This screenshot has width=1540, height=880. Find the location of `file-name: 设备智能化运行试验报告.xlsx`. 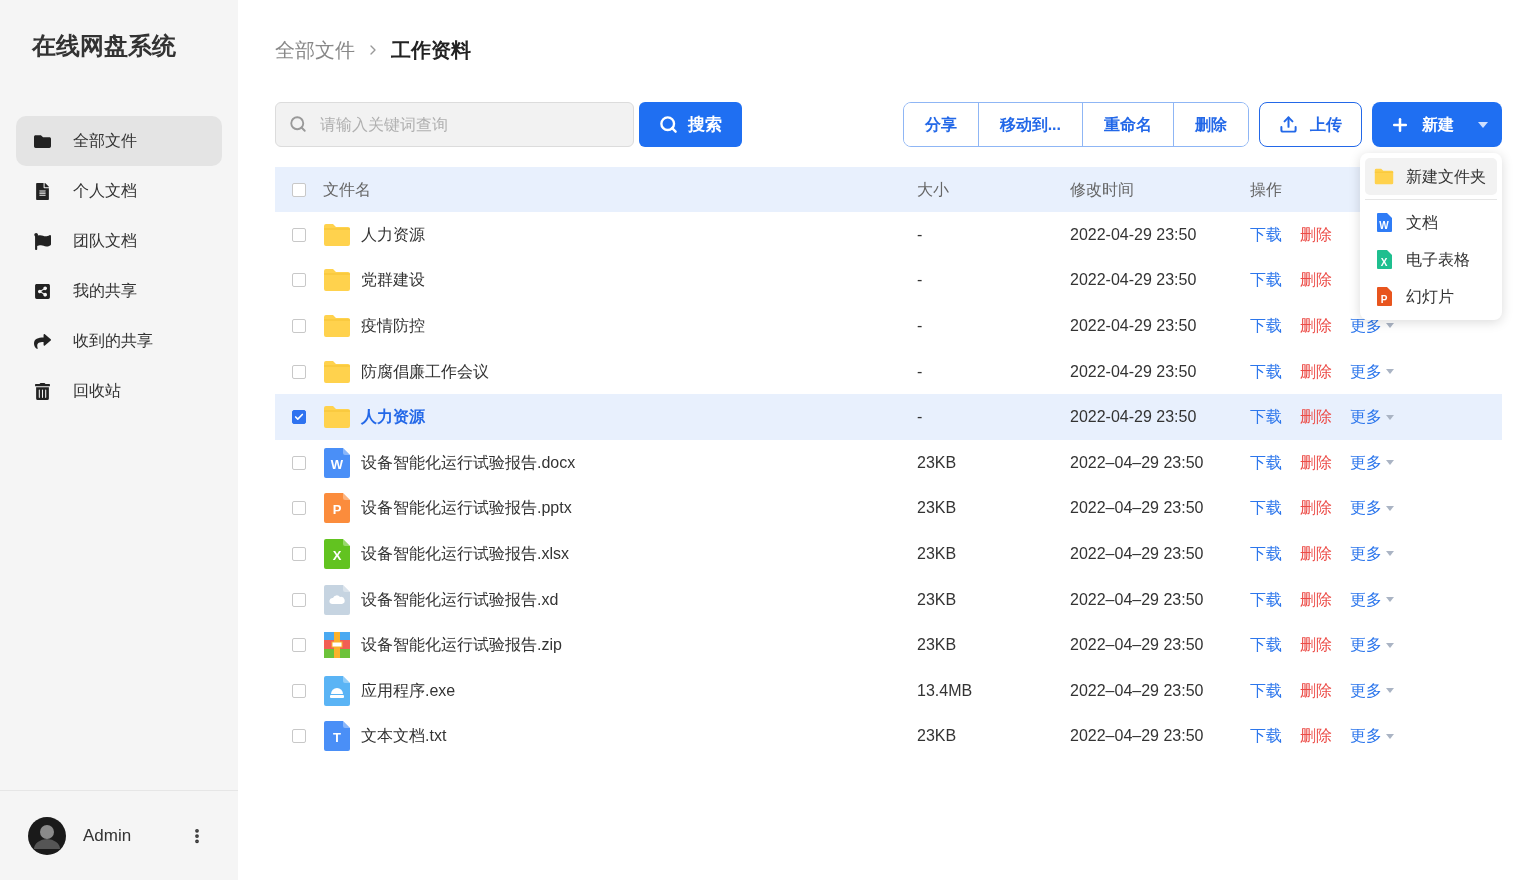

file-name: 设备智能化运行试验报告.xlsx is located at coordinates (465, 553).